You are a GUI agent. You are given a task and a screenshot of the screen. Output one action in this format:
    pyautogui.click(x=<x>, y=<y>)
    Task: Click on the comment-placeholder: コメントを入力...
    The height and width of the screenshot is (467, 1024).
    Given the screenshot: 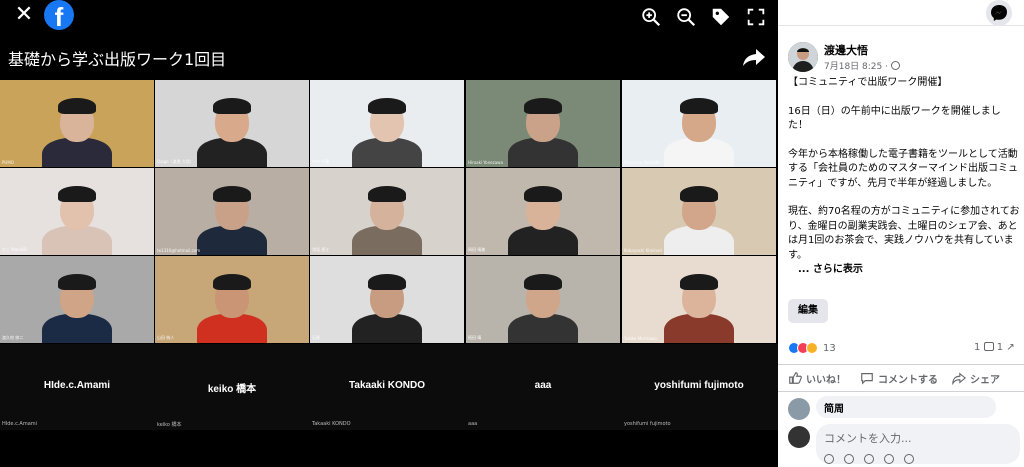 What is the action you would take?
    pyautogui.click(x=868, y=438)
    